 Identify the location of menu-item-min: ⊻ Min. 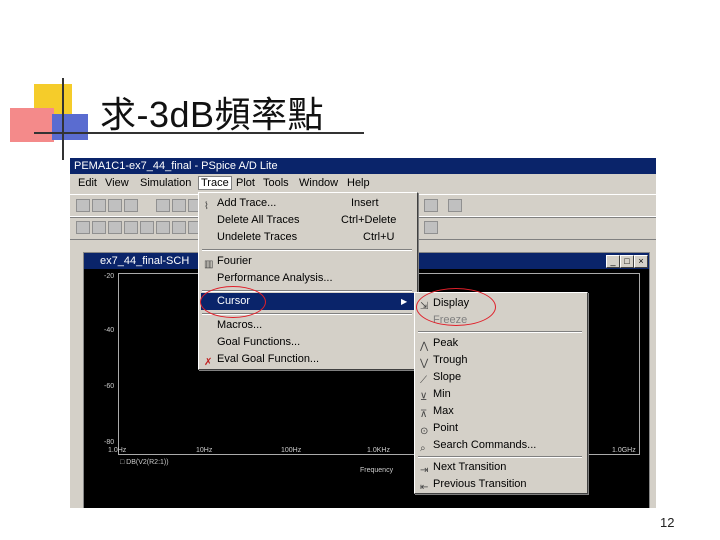
(501, 394).